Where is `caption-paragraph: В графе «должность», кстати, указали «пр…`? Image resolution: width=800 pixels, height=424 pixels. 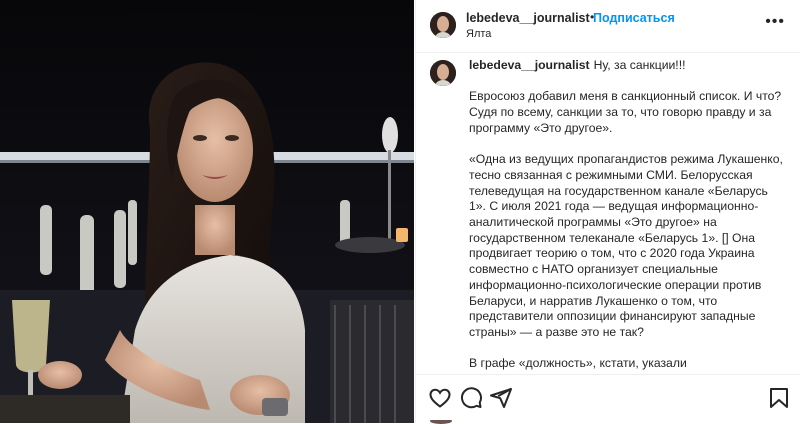
caption-paragraph: В графе «должность», кстати, указали «пр… is located at coordinates (595, 365).